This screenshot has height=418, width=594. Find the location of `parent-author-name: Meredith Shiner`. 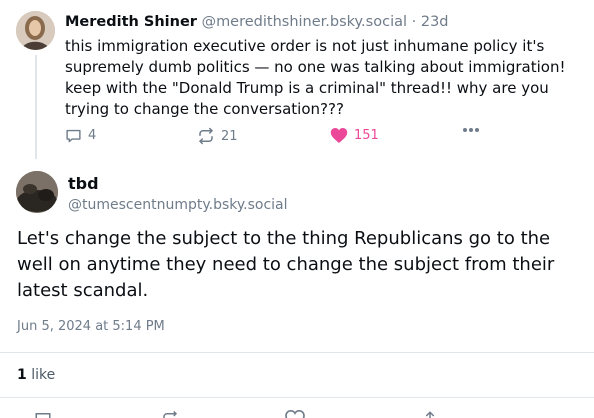

parent-author-name: Meredith Shiner is located at coordinates (131, 22).